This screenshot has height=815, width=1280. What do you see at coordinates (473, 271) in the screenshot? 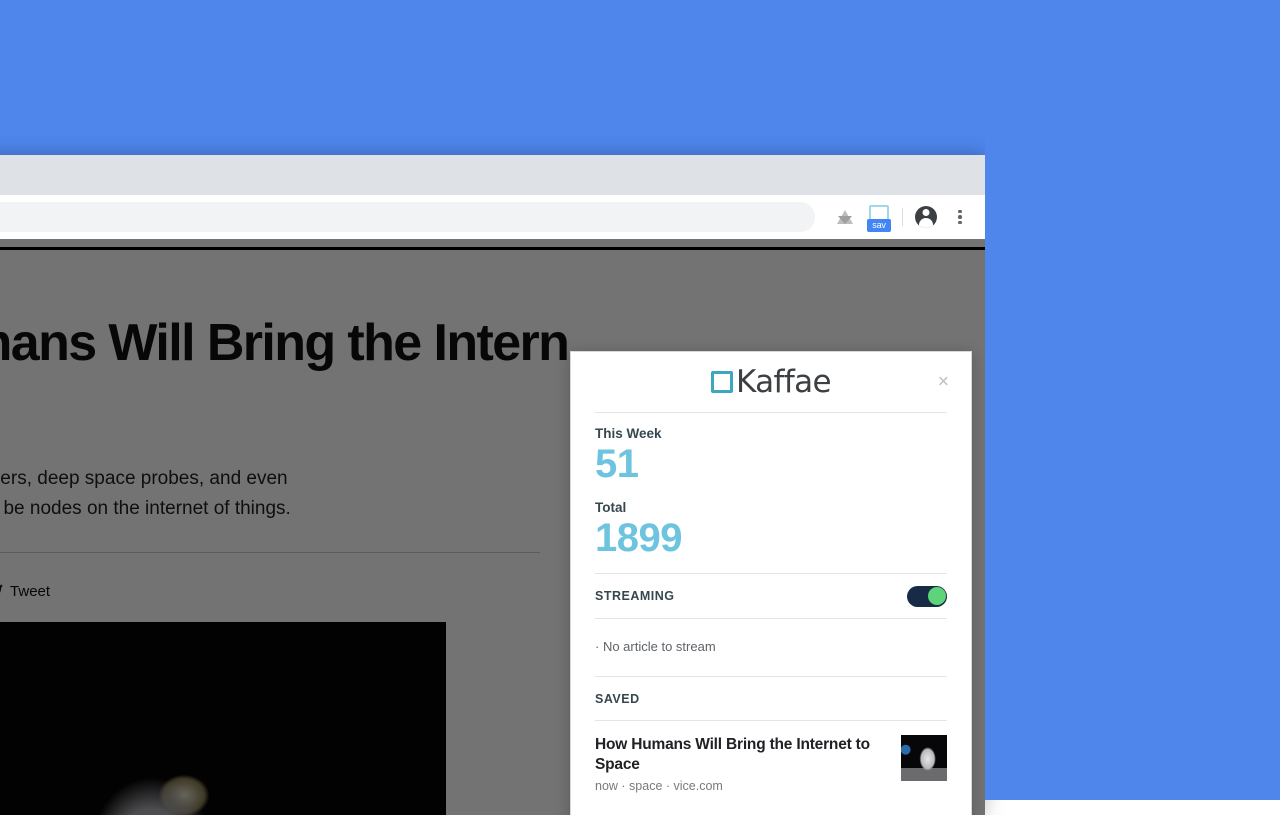
I see `site-brand: ARD` at bounding box center [473, 271].